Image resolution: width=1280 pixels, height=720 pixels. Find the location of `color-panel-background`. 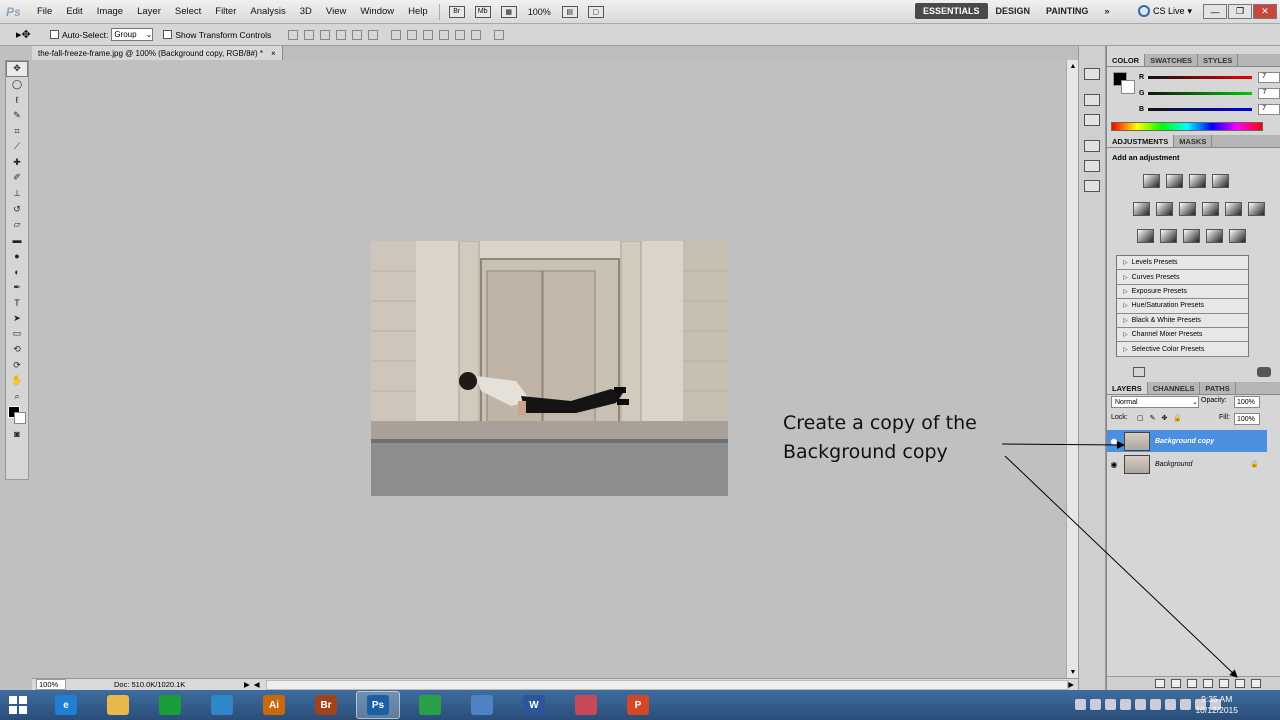

color-panel-background is located at coordinates (1128, 87).